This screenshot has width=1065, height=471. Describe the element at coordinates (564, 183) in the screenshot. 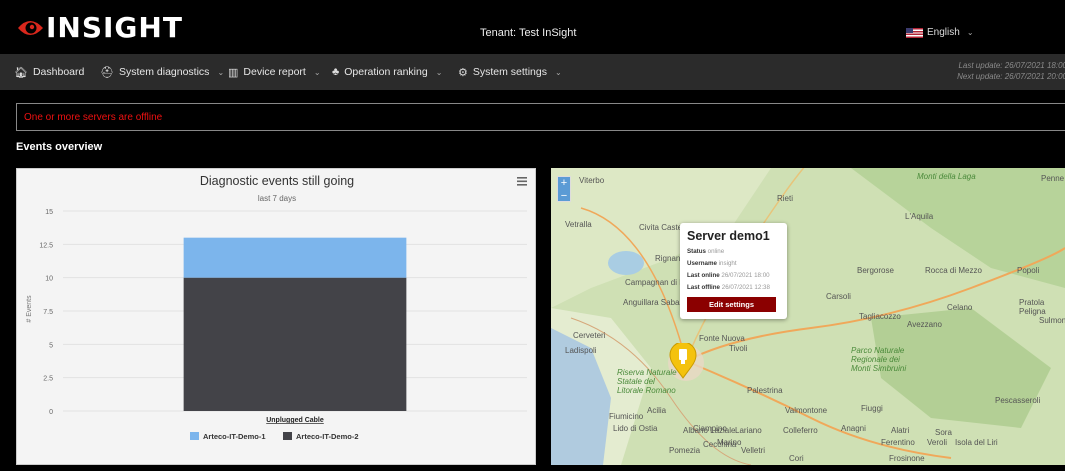

I see `zoom-in-button: +` at that location.